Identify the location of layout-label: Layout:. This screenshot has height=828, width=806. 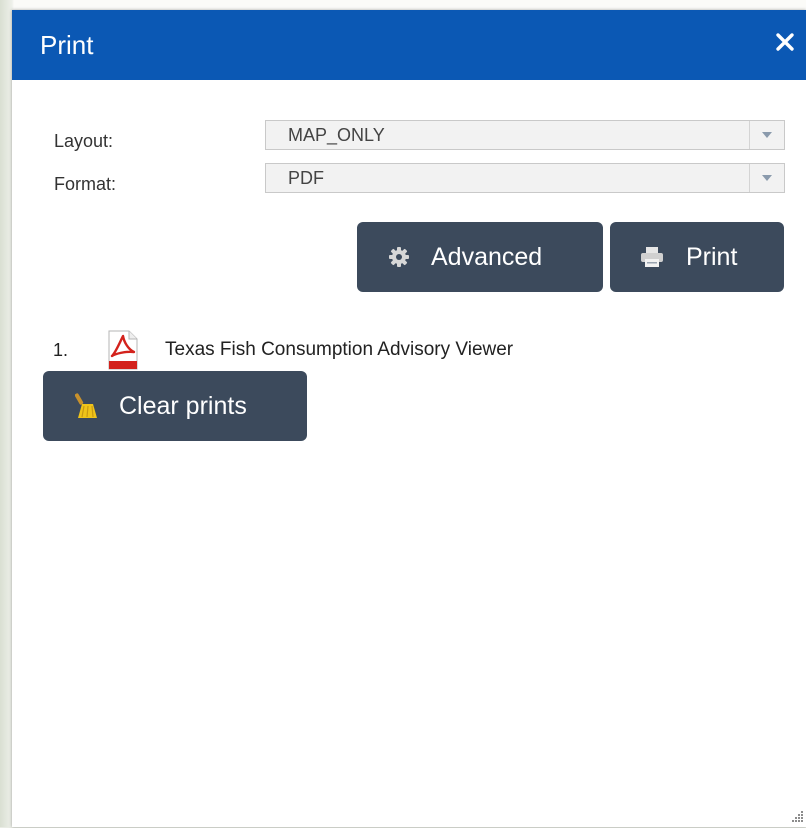
(84, 141).